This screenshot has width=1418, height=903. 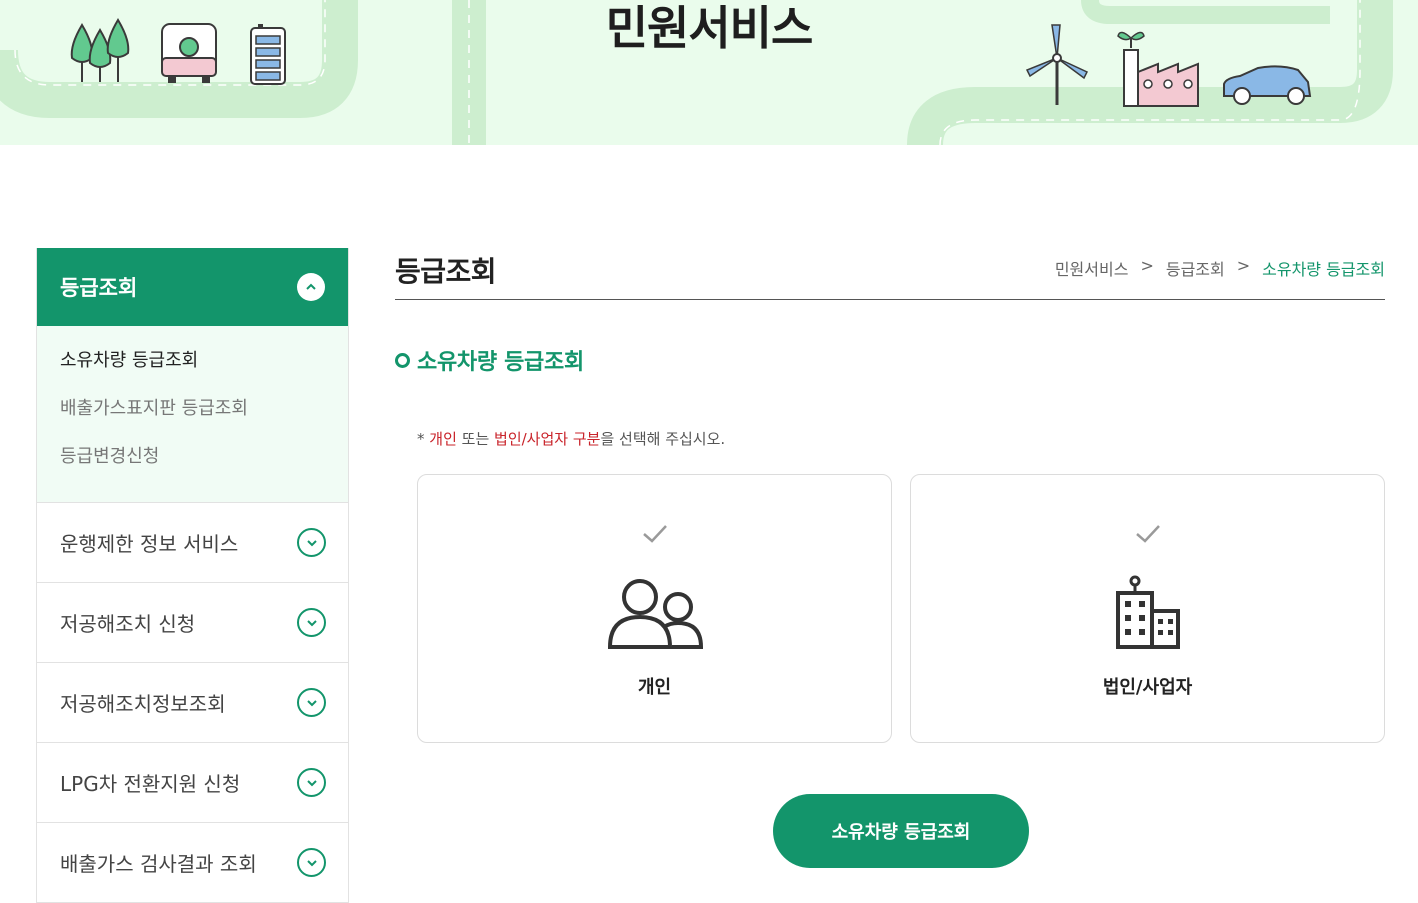 What do you see at coordinates (475, 439) in the screenshot?
I see `notice-text: 또는` at bounding box center [475, 439].